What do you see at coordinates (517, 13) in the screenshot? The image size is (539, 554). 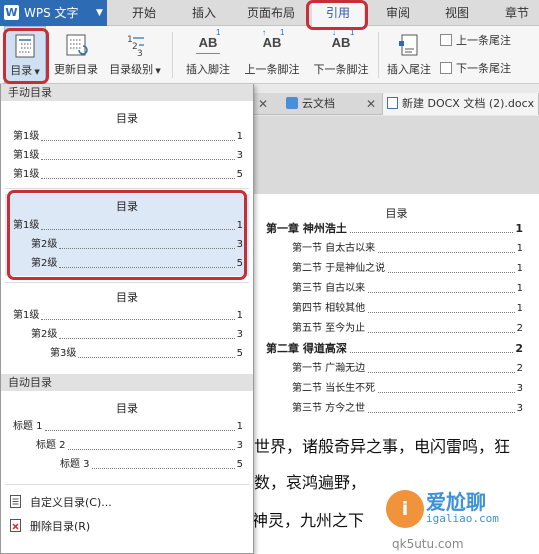 I see `tab-chapter: 章节` at bounding box center [517, 13].